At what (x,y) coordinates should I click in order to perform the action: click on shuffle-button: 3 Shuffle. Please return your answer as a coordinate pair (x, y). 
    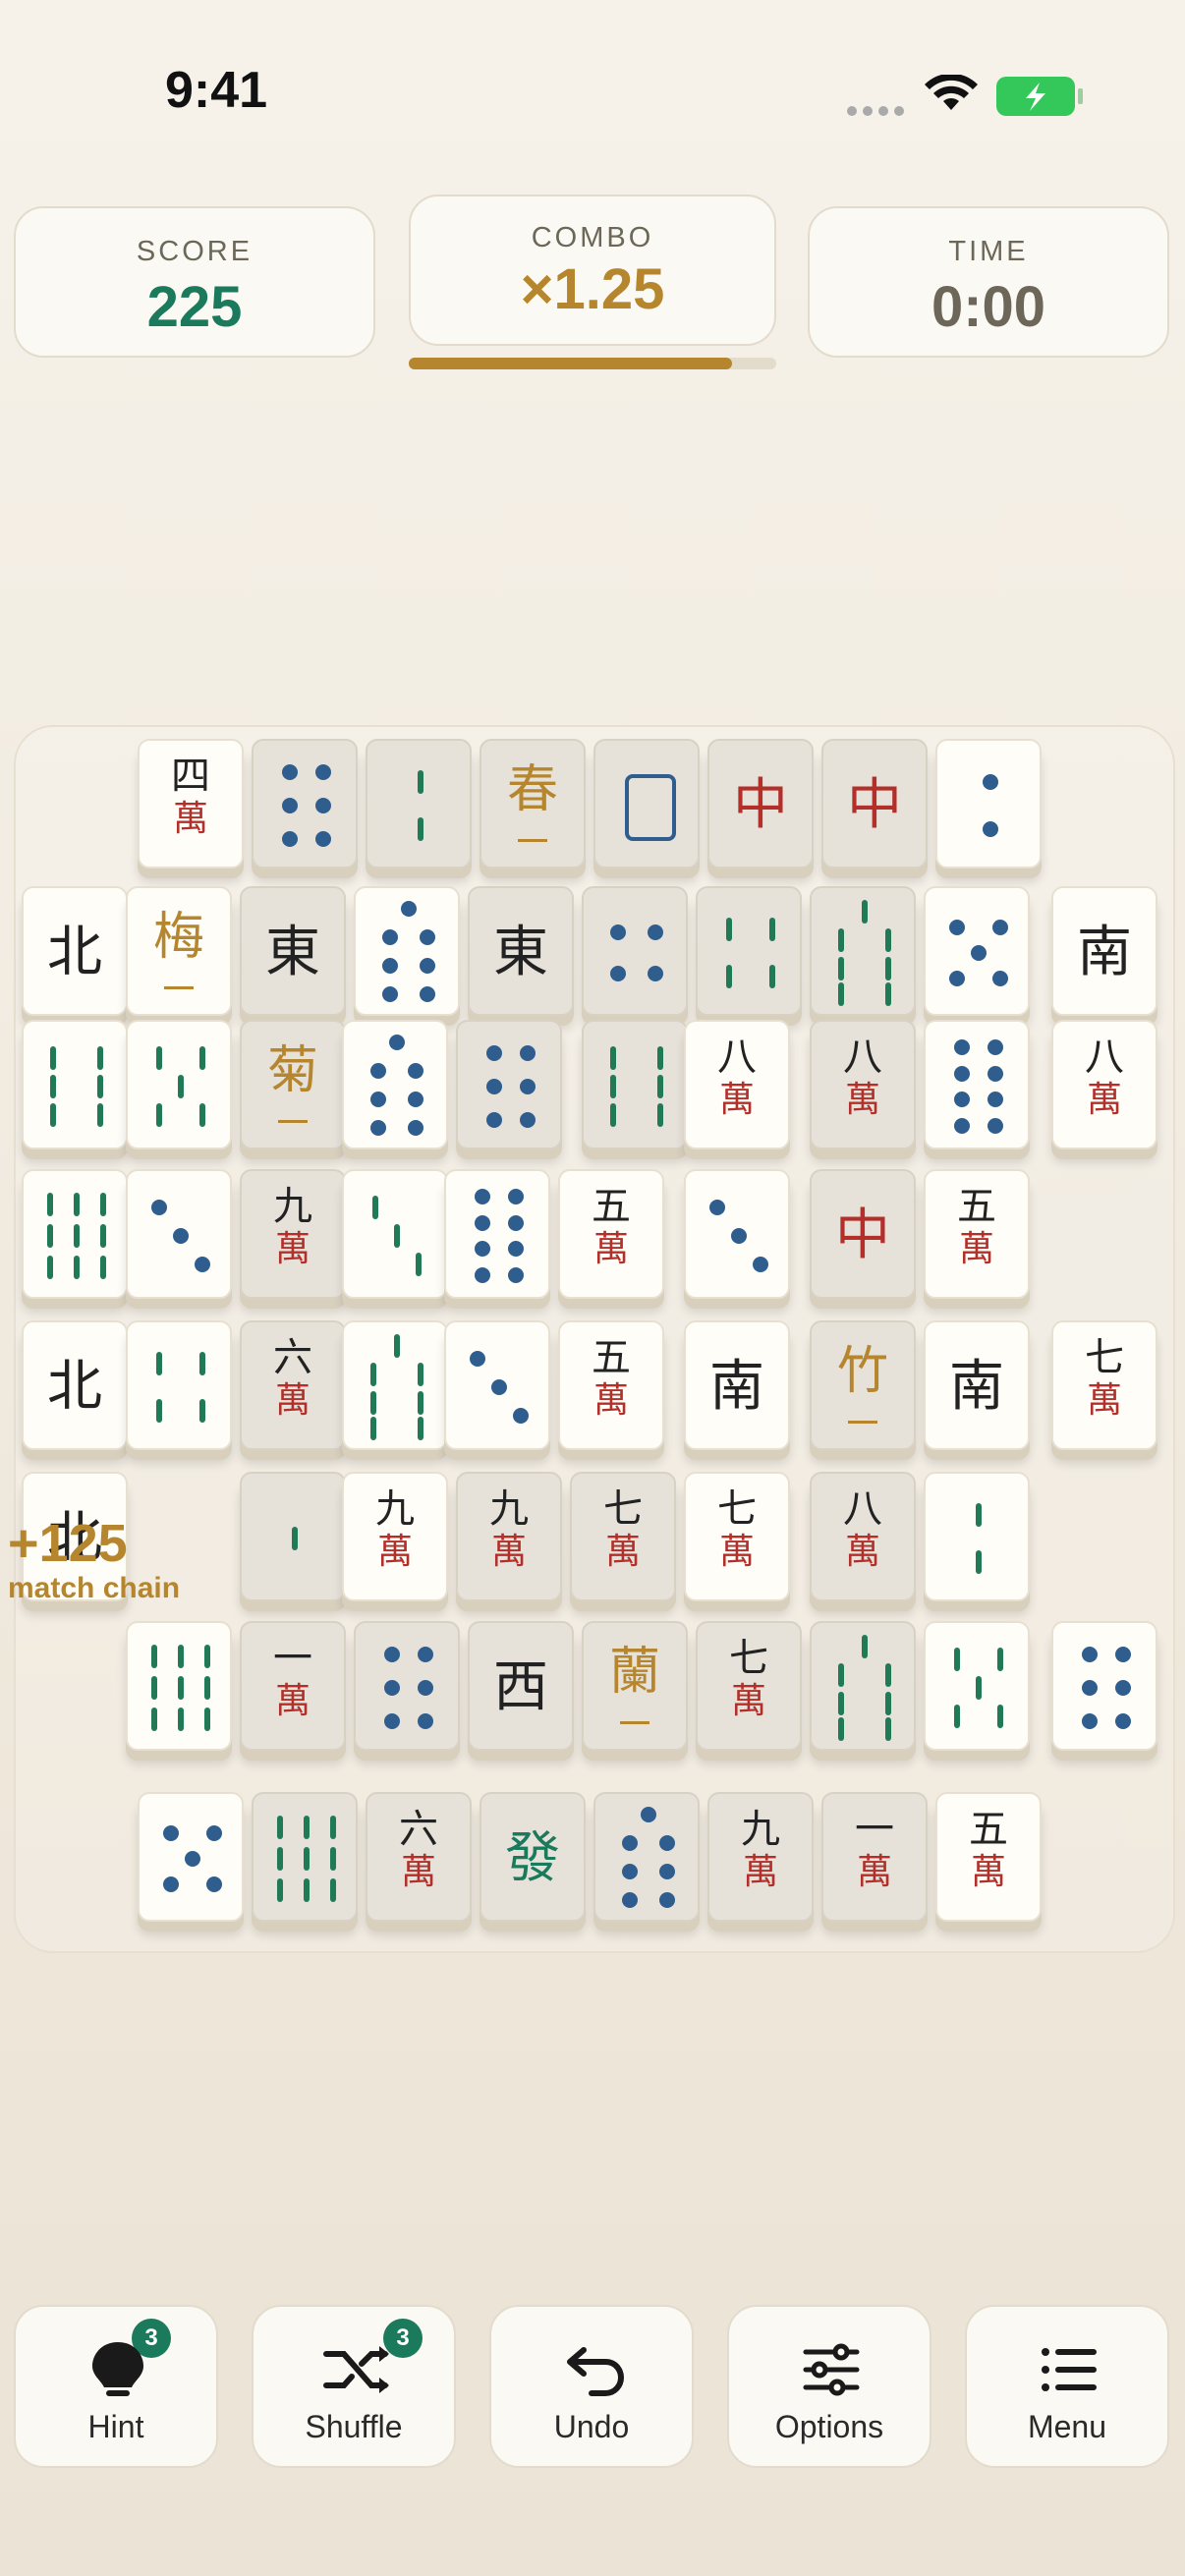
    Looking at the image, I should click on (354, 2386).